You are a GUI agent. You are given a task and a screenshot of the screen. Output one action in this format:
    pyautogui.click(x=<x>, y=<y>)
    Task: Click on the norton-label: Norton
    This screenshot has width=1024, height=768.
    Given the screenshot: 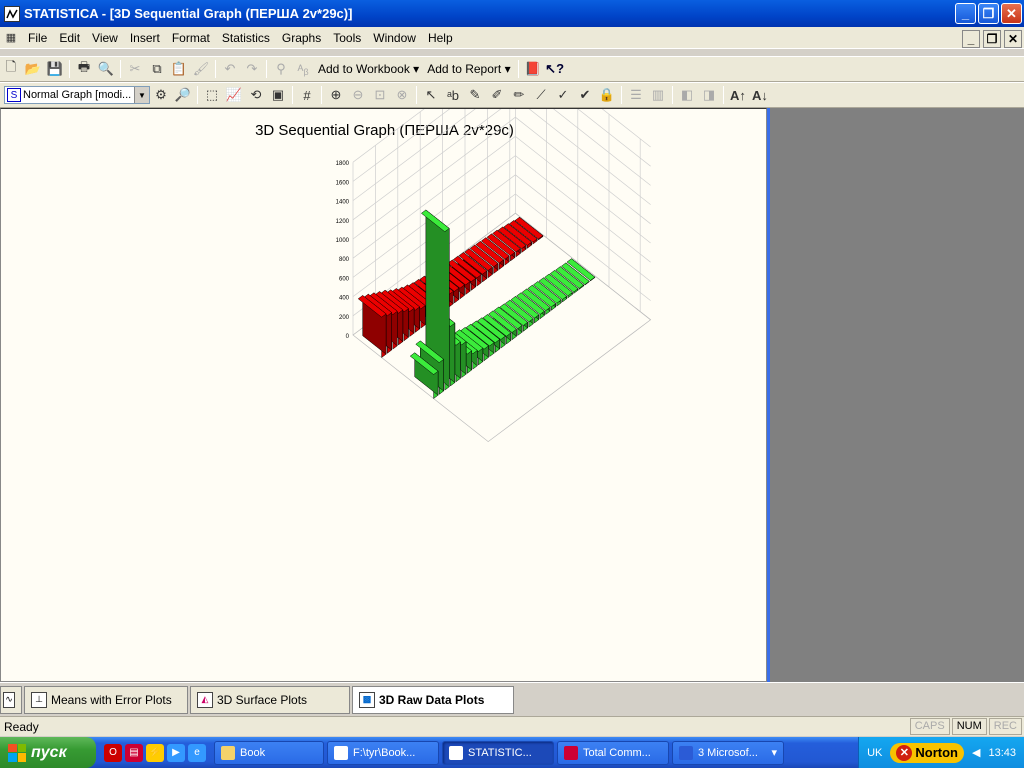 What is the action you would take?
    pyautogui.click(x=936, y=752)
    